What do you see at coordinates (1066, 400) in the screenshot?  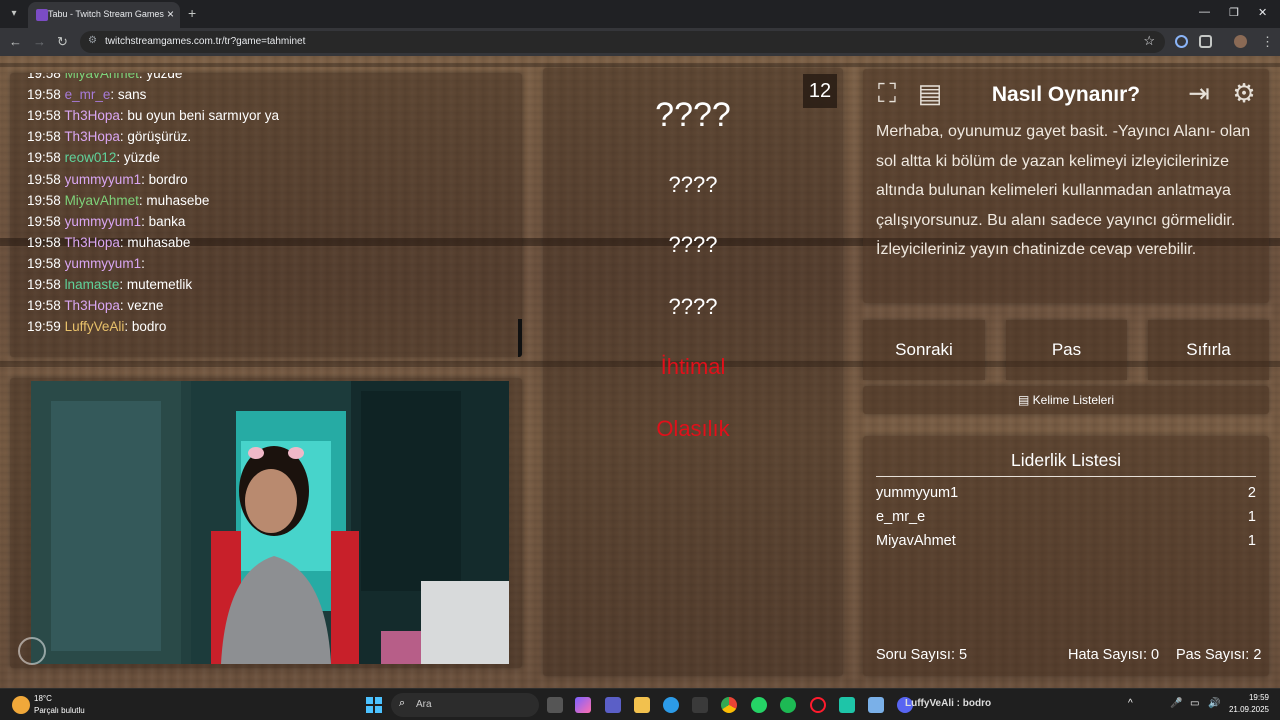 I see `word-lists-button: ▤ Kelime Listeleri` at bounding box center [1066, 400].